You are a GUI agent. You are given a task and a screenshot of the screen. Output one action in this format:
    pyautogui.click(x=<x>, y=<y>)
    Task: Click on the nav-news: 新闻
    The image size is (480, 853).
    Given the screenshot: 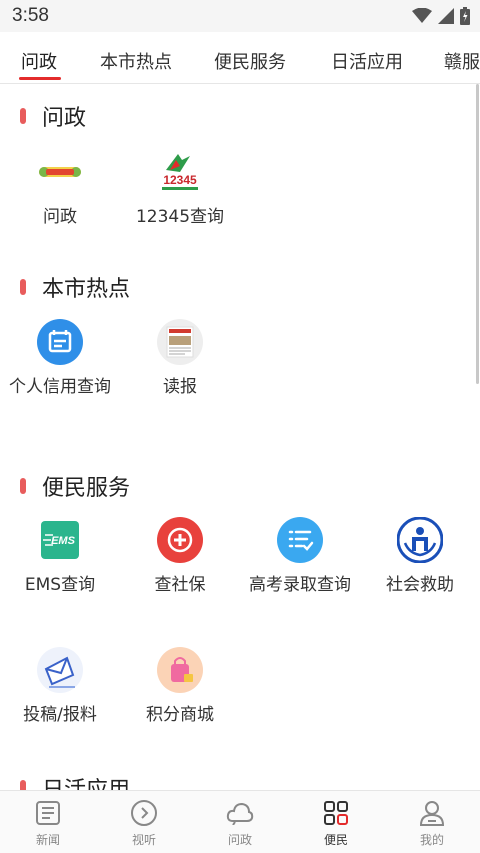 What is the action you would take?
    pyautogui.click(x=48, y=822)
    